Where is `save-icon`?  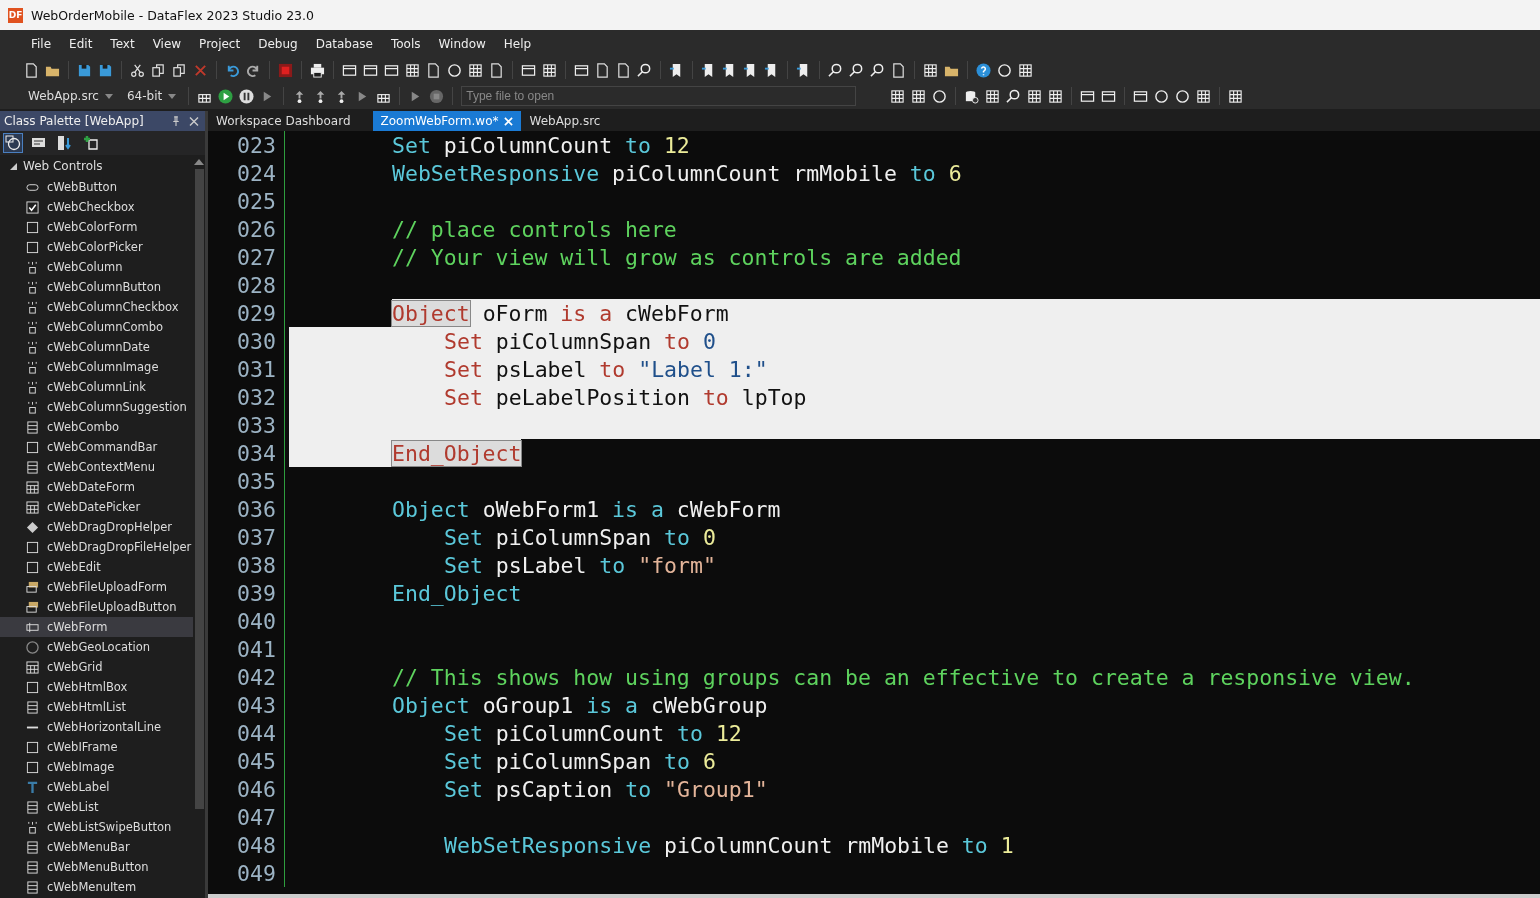
save-icon is located at coordinates (84, 70).